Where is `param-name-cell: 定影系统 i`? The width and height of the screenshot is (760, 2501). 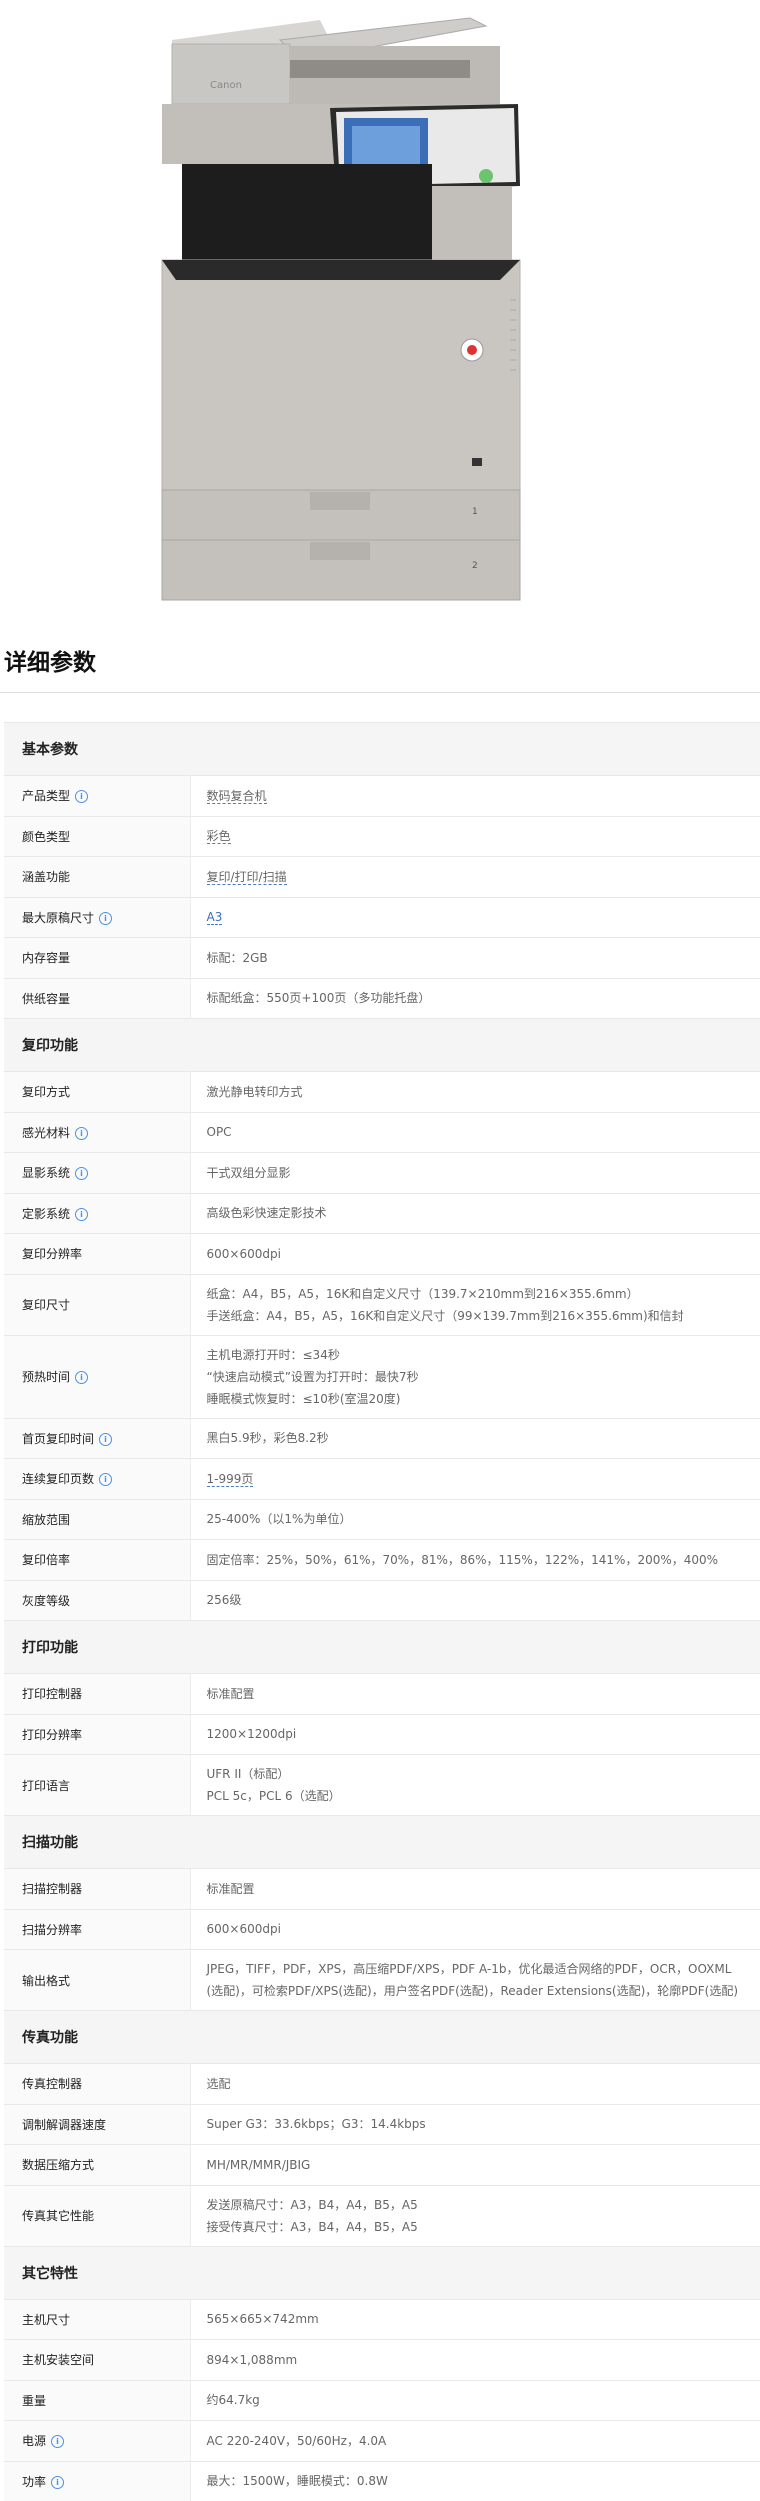 param-name-cell: 定影系统 i is located at coordinates (97, 1213).